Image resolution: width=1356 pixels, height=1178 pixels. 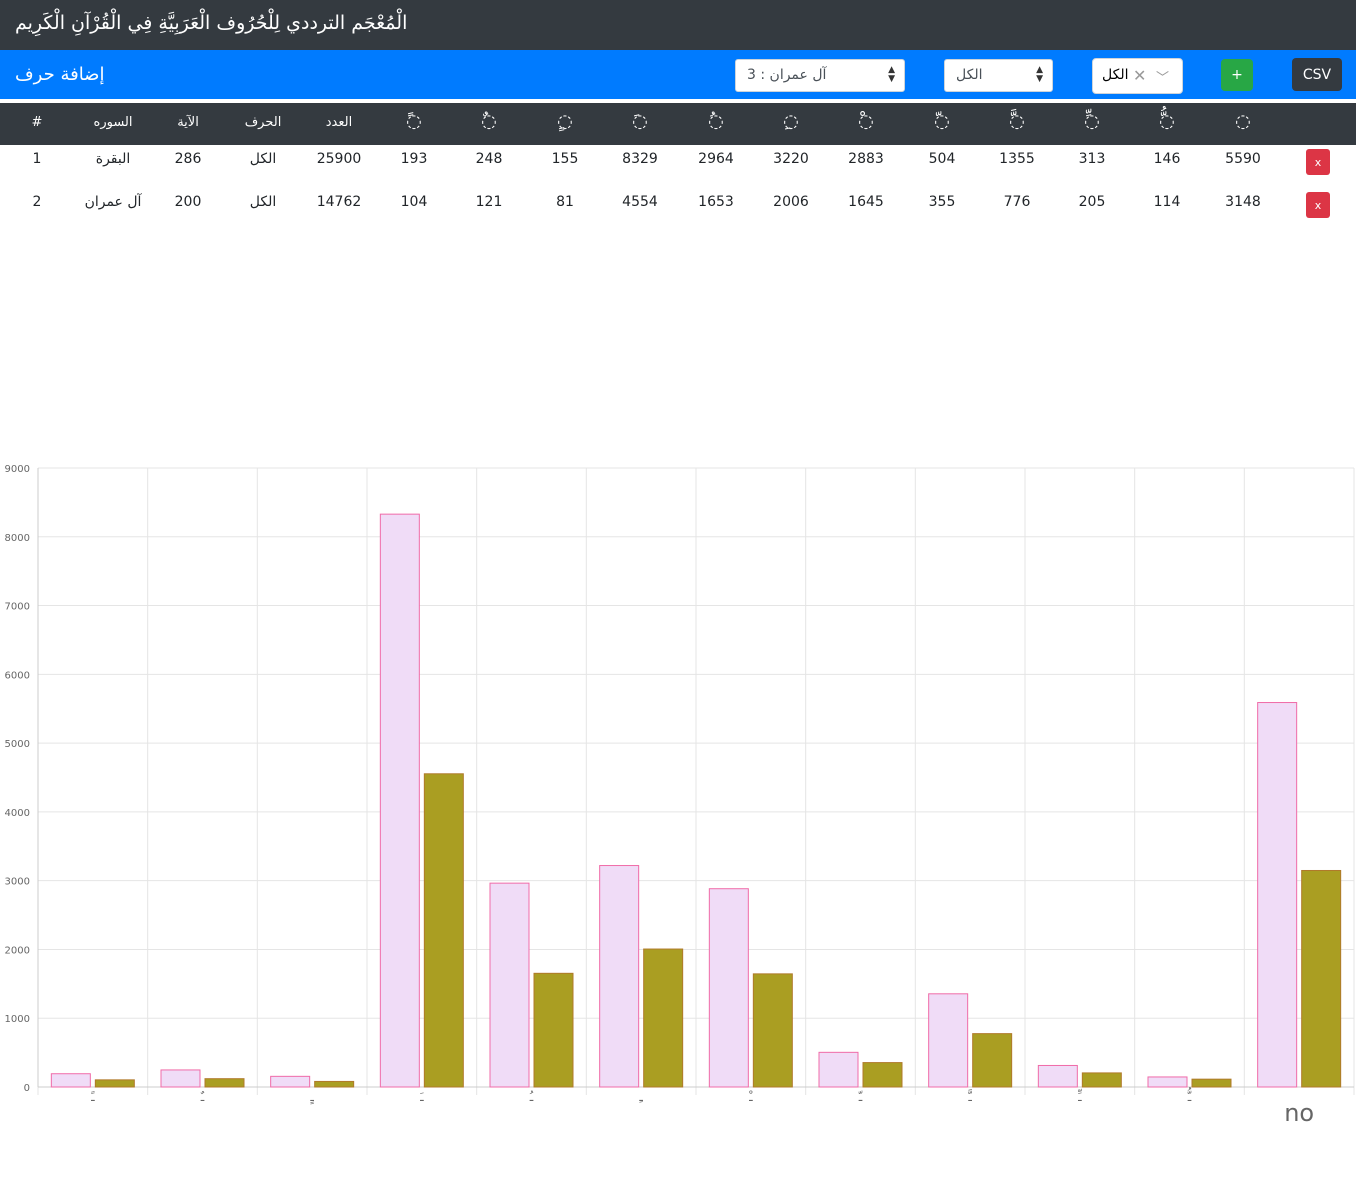 I want to click on column-num: #, so click(x=37, y=122).